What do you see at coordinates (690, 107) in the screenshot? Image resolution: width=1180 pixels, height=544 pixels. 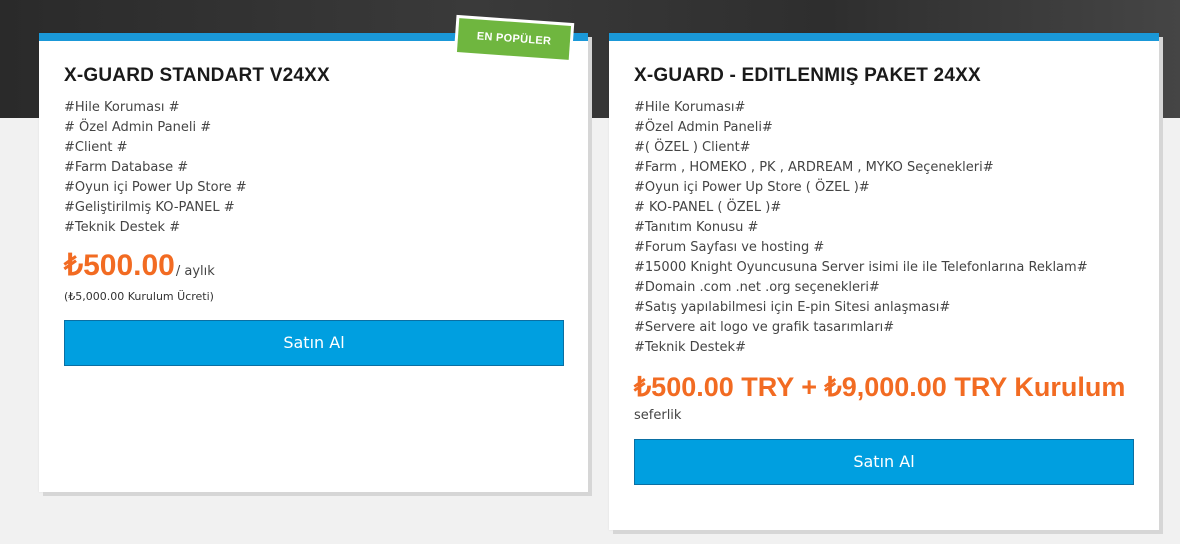 I see `feature-item: #Hile Koruması#` at bounding box center [690, 107].